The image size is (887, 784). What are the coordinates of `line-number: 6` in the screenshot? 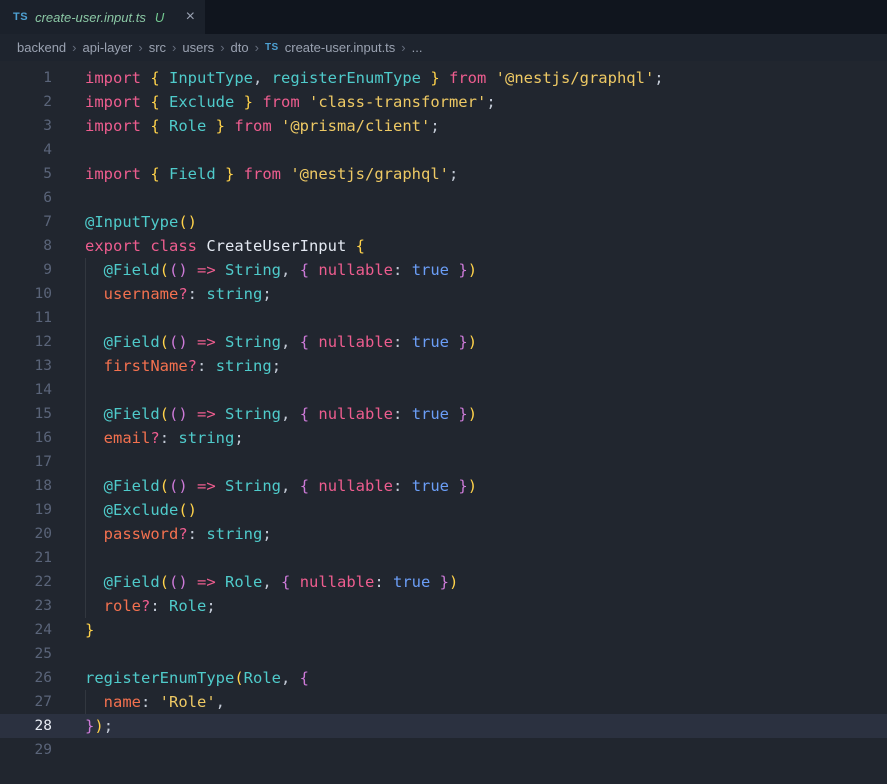 It's located at (26, 198).